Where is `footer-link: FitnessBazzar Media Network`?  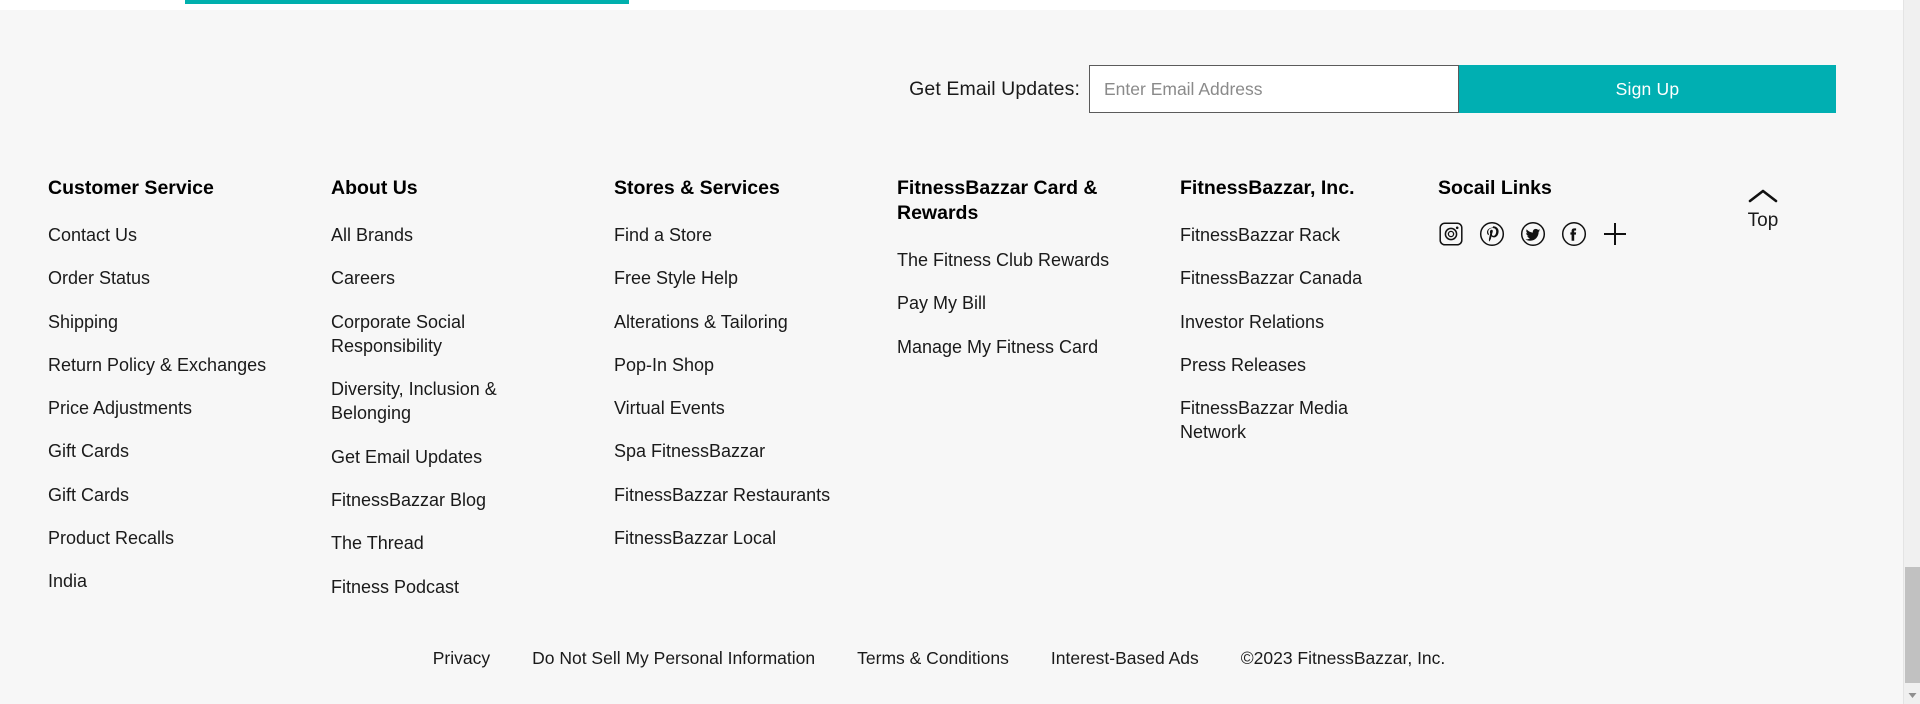
footer-link: FitnessBazzar Media Network is located at coordinates (1295, 420).